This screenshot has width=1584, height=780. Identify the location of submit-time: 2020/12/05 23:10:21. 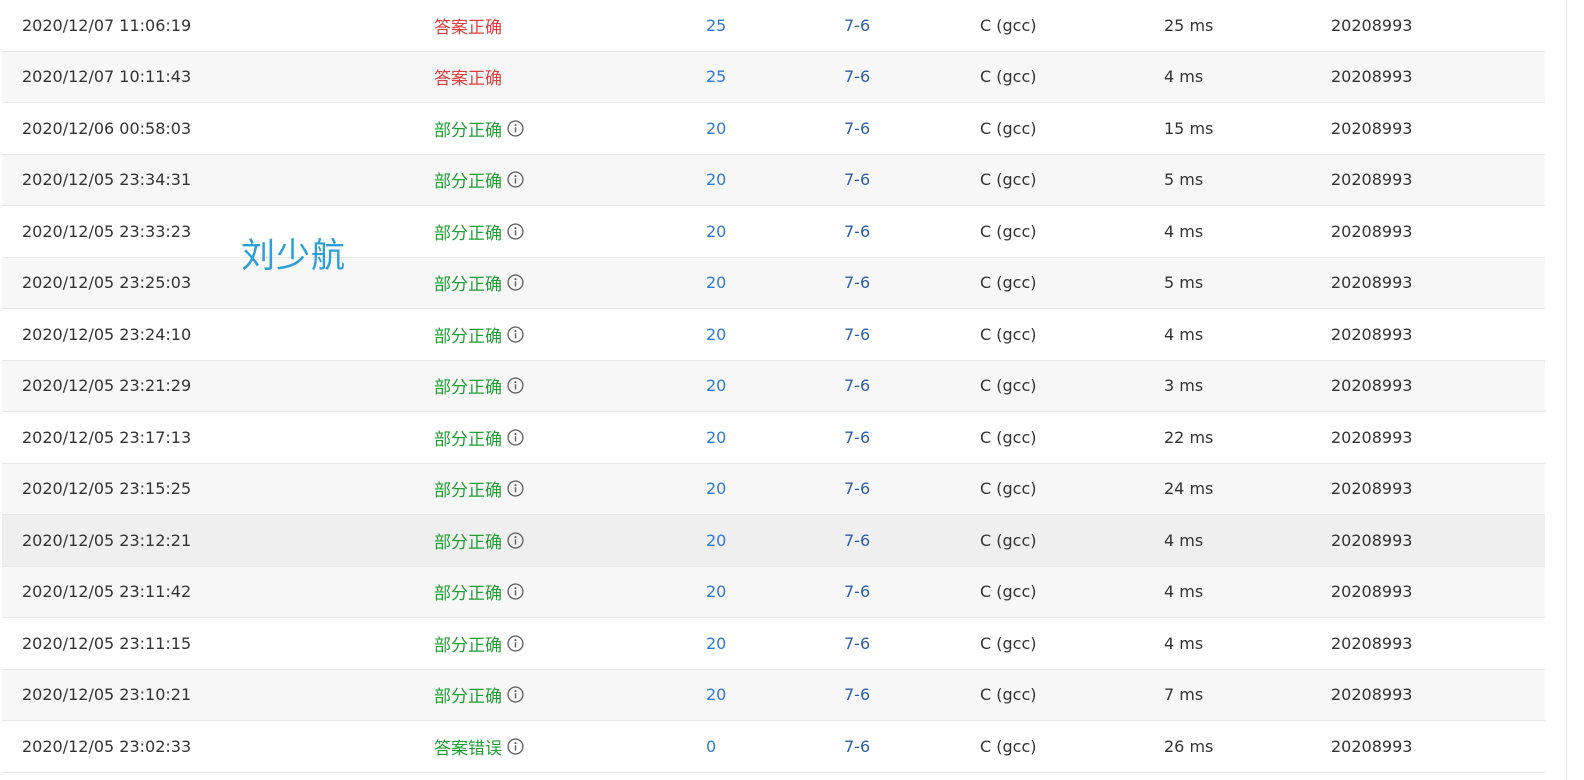
(107, 695).